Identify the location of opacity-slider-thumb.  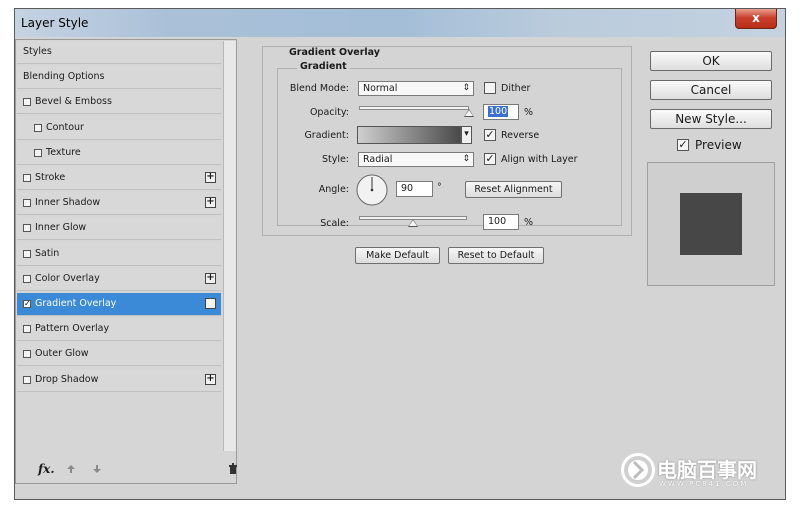
(469, 113).